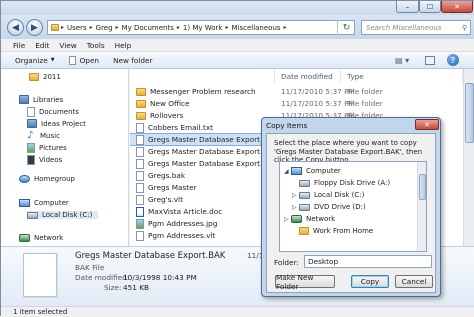 This screenshot has width=474, height=317. I want to click on tree-item-local-disk: ▷ Local Disk (C:), so click(328, 195).